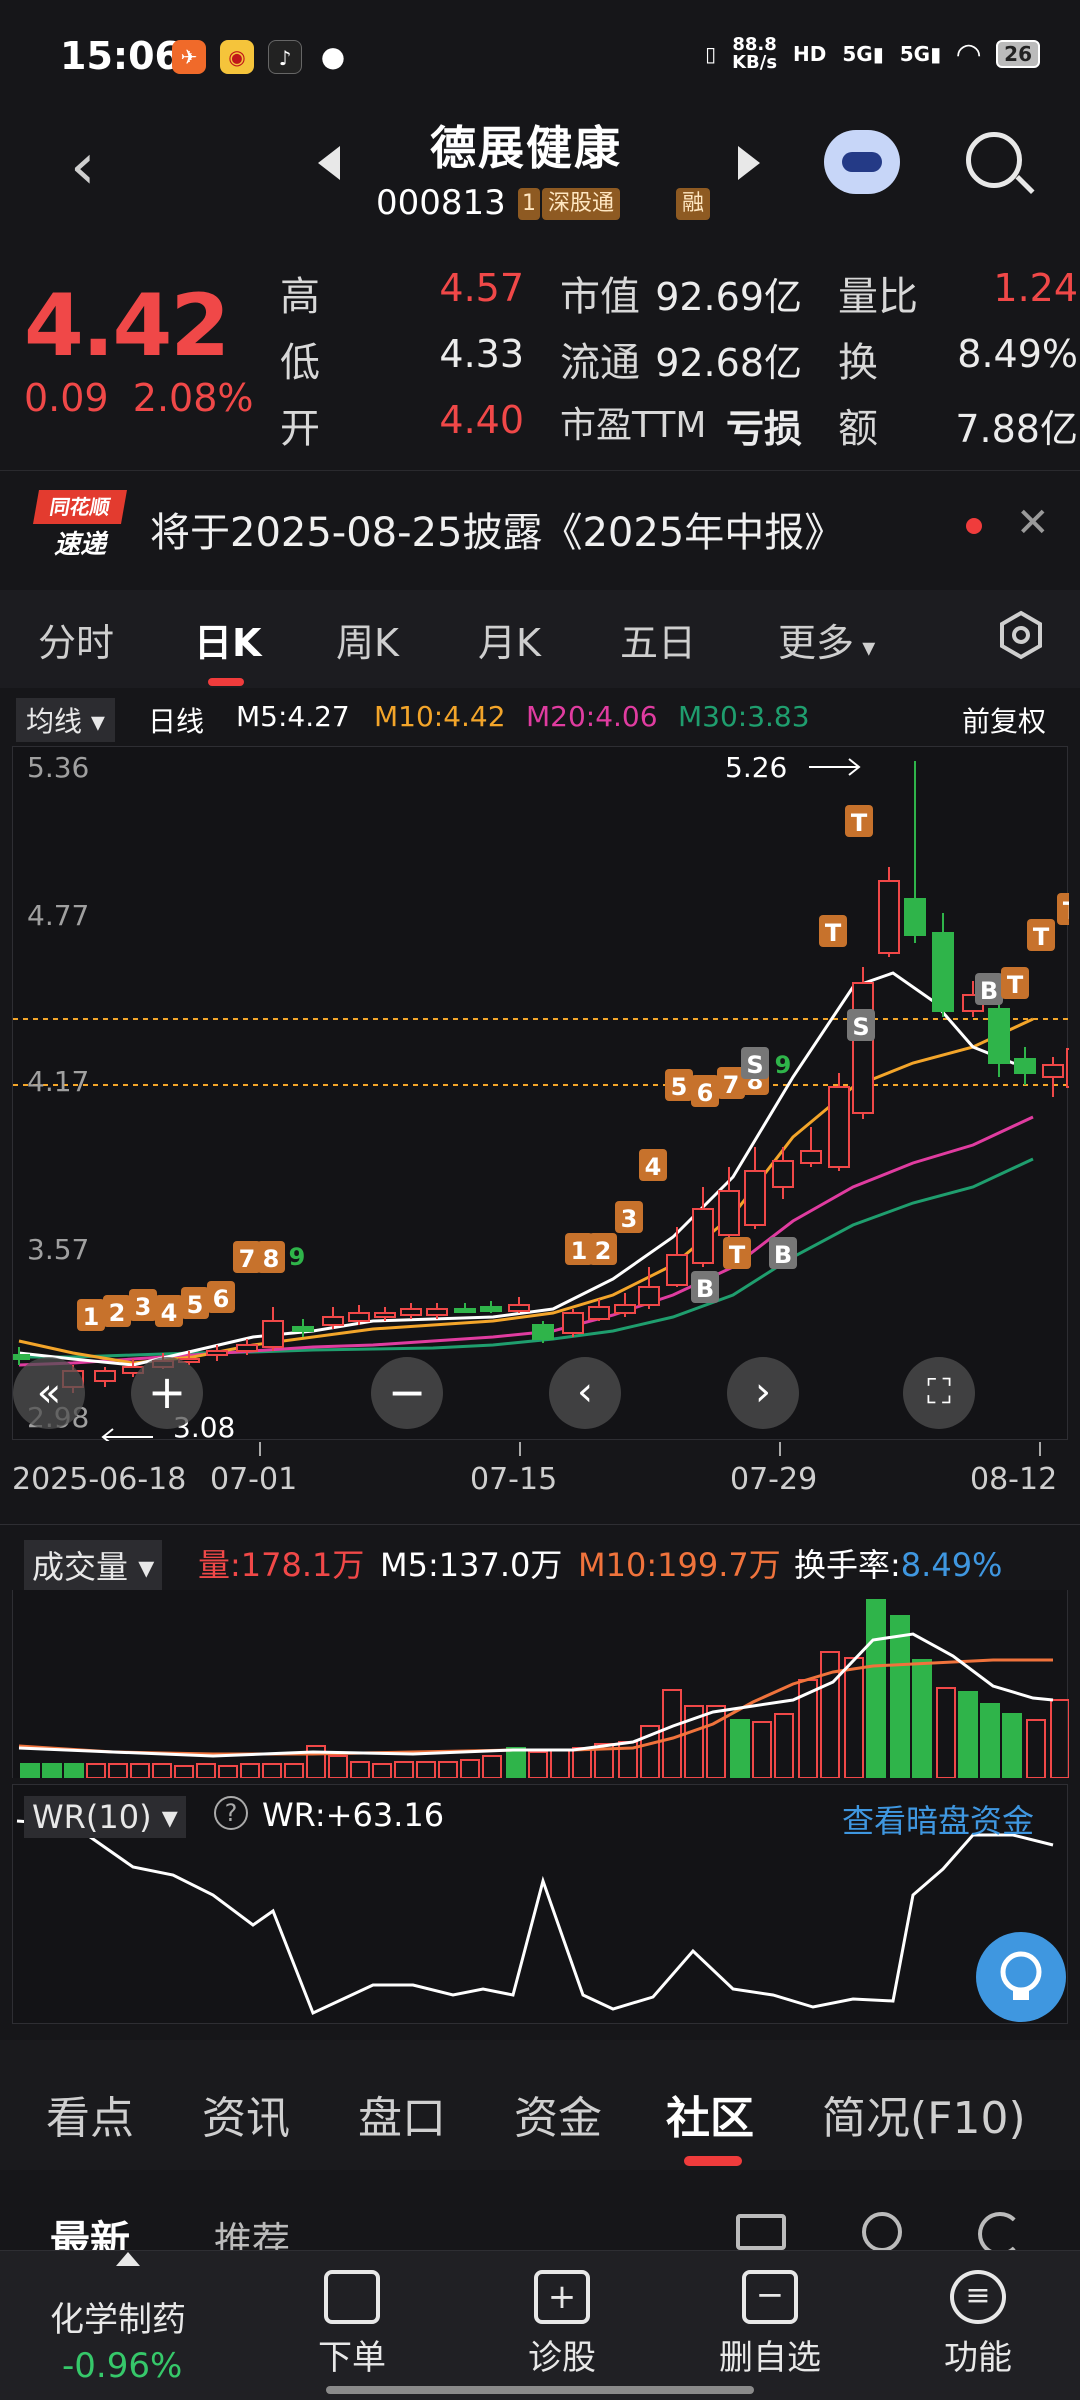 This screenshot has width=1080, height=2400. What do you see at coordinates (737, 1253) in the screenshot?
I see `signal-marker-letter: T` at bounding box center [737, 1253].